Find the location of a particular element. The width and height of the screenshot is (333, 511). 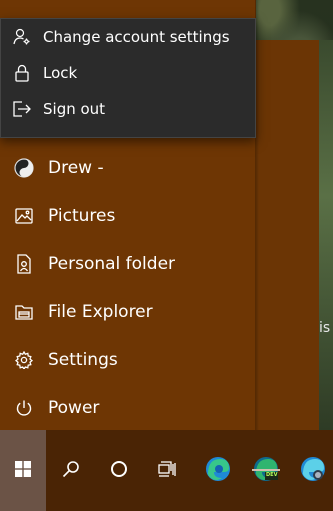

cortana-icon is located at coordinates (119, 471).